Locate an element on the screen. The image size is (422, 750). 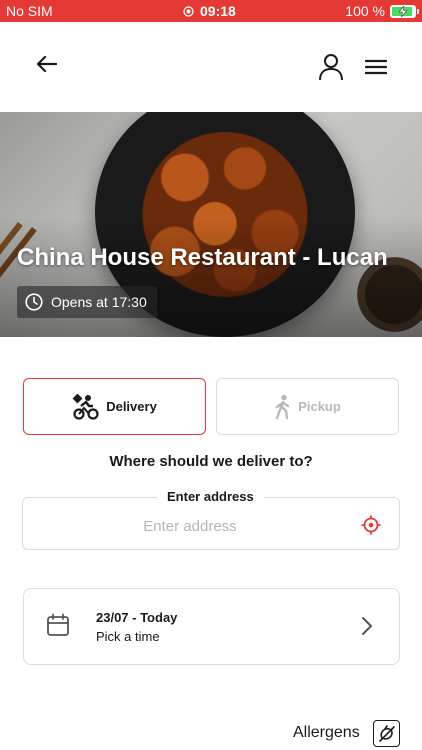
battery-percent: 100 % is located at coordinates (365, 11).